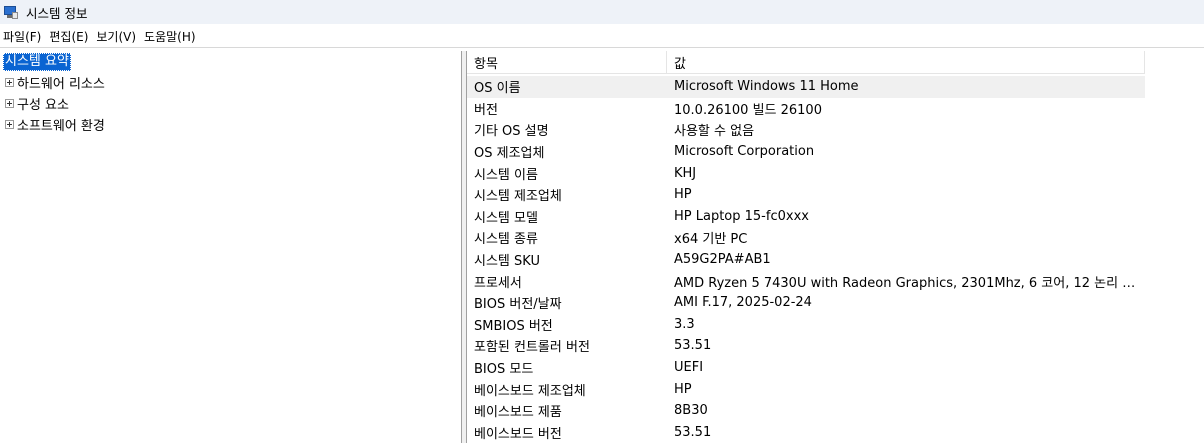 The width and height of the screenshot is (1204, 443). What do you see at coordinates (518, 413) in the screenshot?
I see `row-item-cell: 베이스보드 제품` at bounding box center [518, 413].